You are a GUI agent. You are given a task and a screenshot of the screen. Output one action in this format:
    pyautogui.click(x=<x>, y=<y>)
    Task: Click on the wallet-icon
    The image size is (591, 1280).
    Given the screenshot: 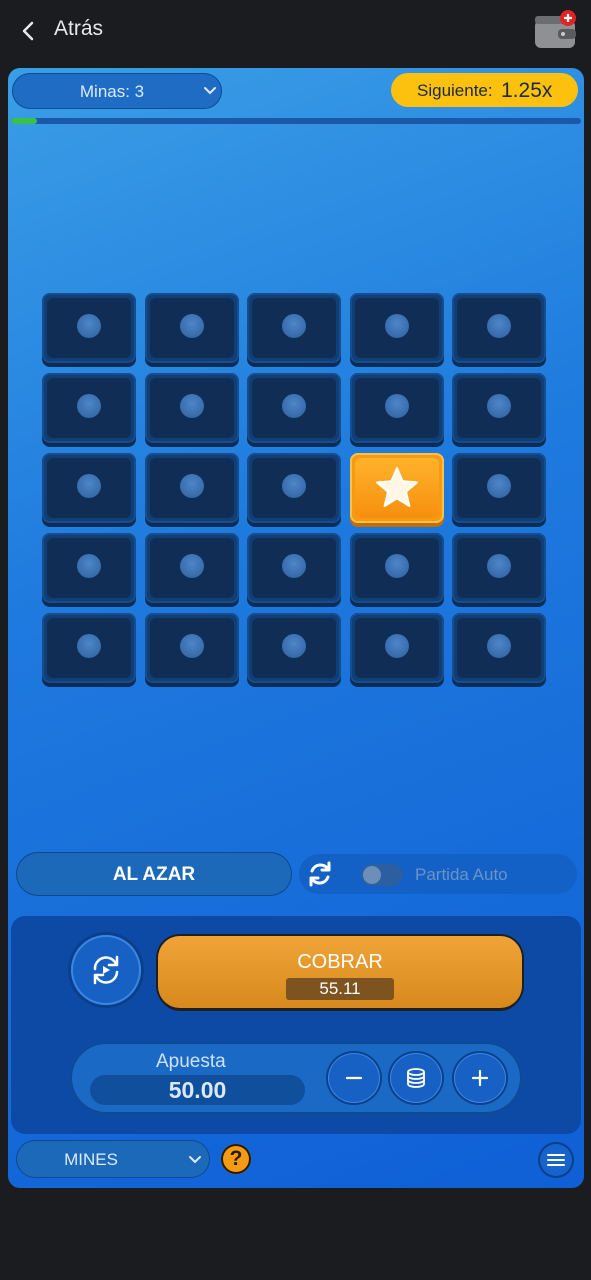 What is the action you would take?
    pyautogui.click(x=555, y=29)
    